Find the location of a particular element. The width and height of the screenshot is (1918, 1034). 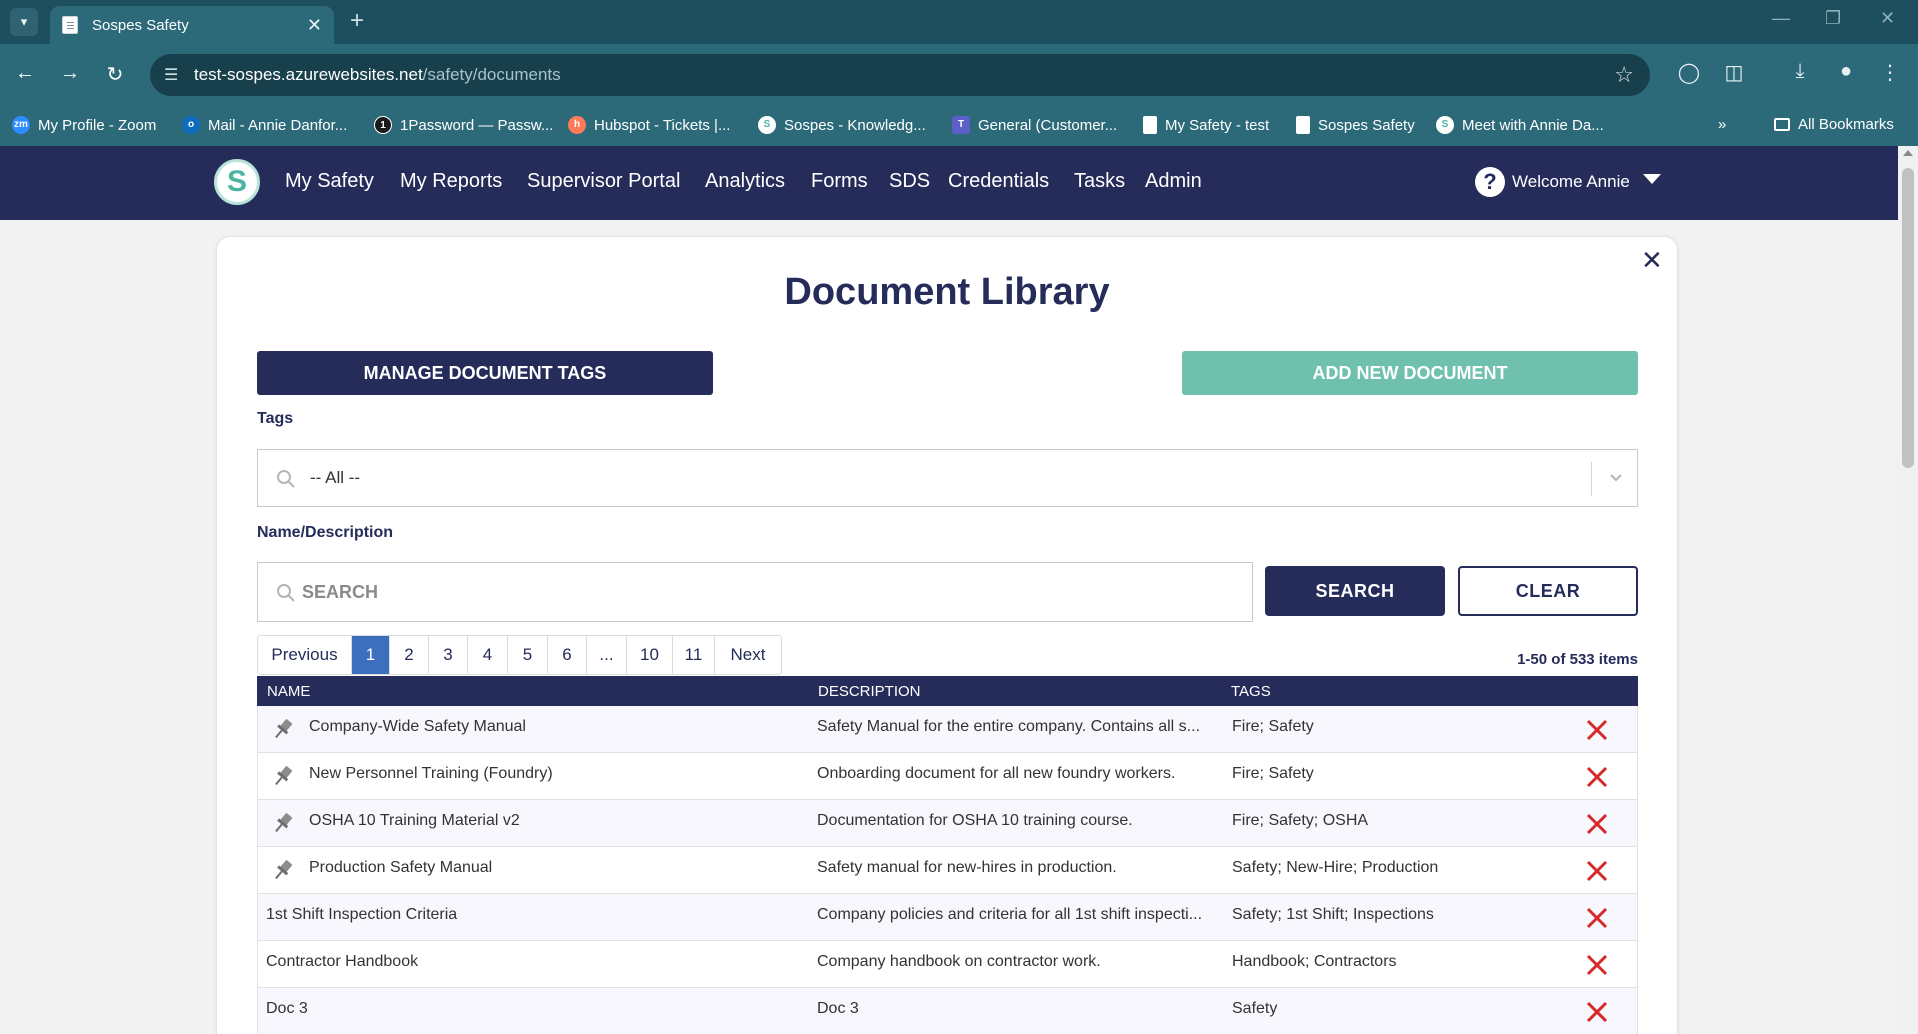

download-icon: ⤓ is located at coordinates (1800, 71).